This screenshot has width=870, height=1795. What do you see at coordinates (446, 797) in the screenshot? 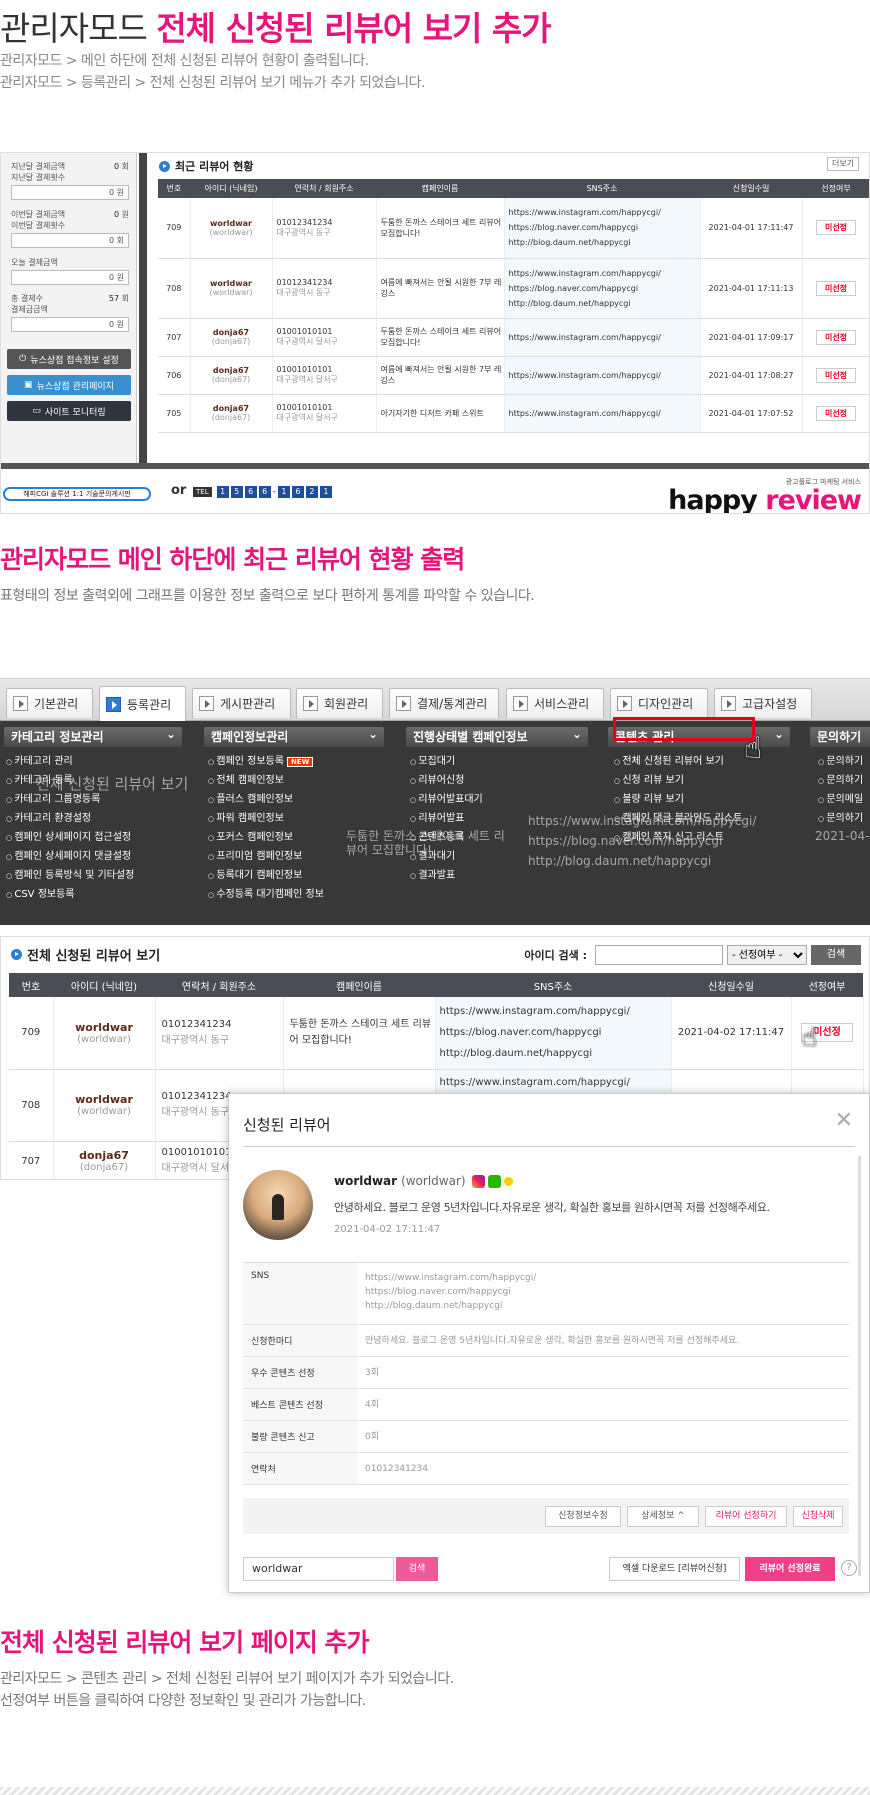
I see `menu-item: 리뷰어발표대기` at bounding box center [446, 797].